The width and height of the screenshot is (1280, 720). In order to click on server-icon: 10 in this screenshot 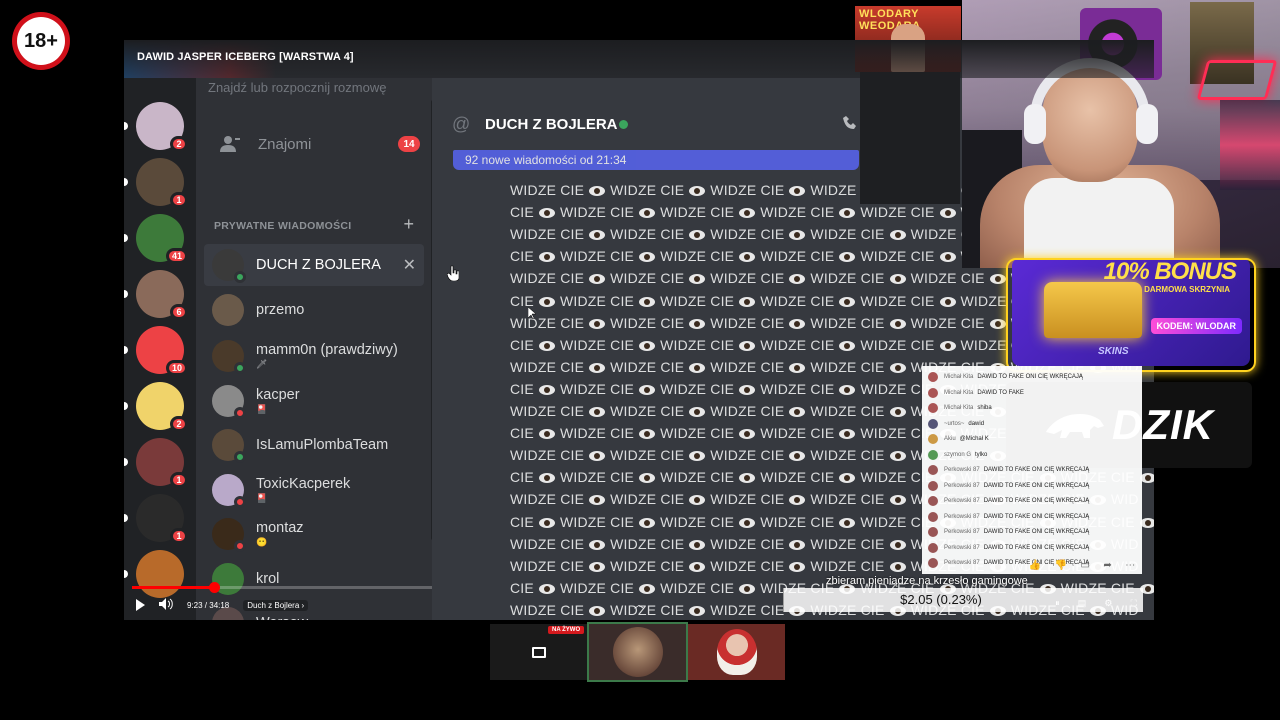, I will do `click(162, 351)`.